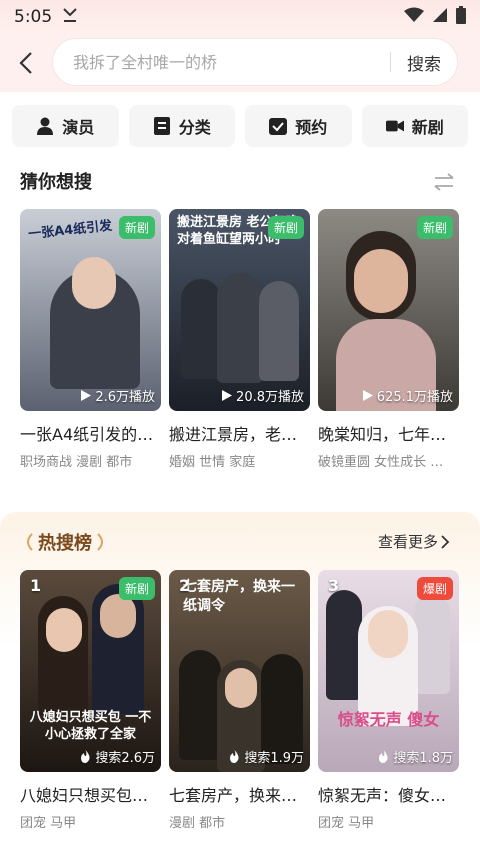  I want to click on poster-image: 惊絮无声 傻女 3 爆剧 搜索1.8万, so click(388, 671).